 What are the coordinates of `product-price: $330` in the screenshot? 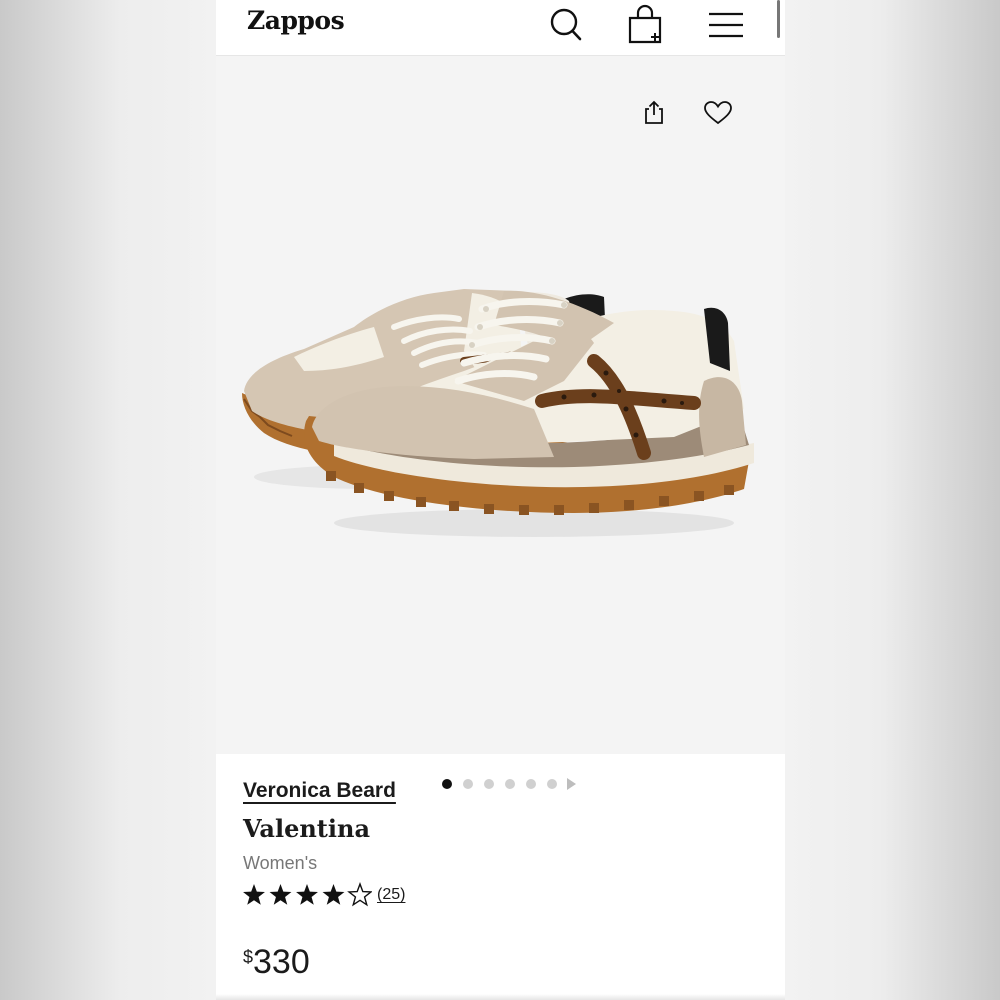 It's located at (276, 962).